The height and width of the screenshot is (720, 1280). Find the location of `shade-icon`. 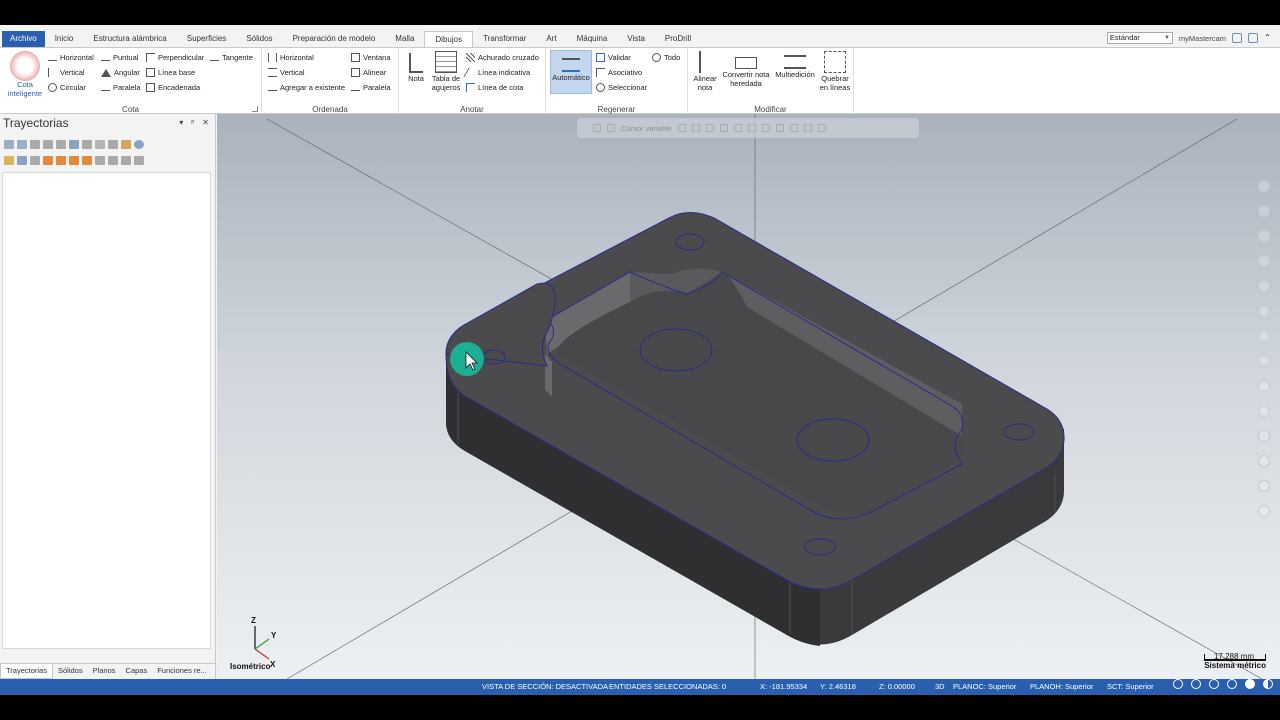

shade-icon is located at coordinates (737, 128).